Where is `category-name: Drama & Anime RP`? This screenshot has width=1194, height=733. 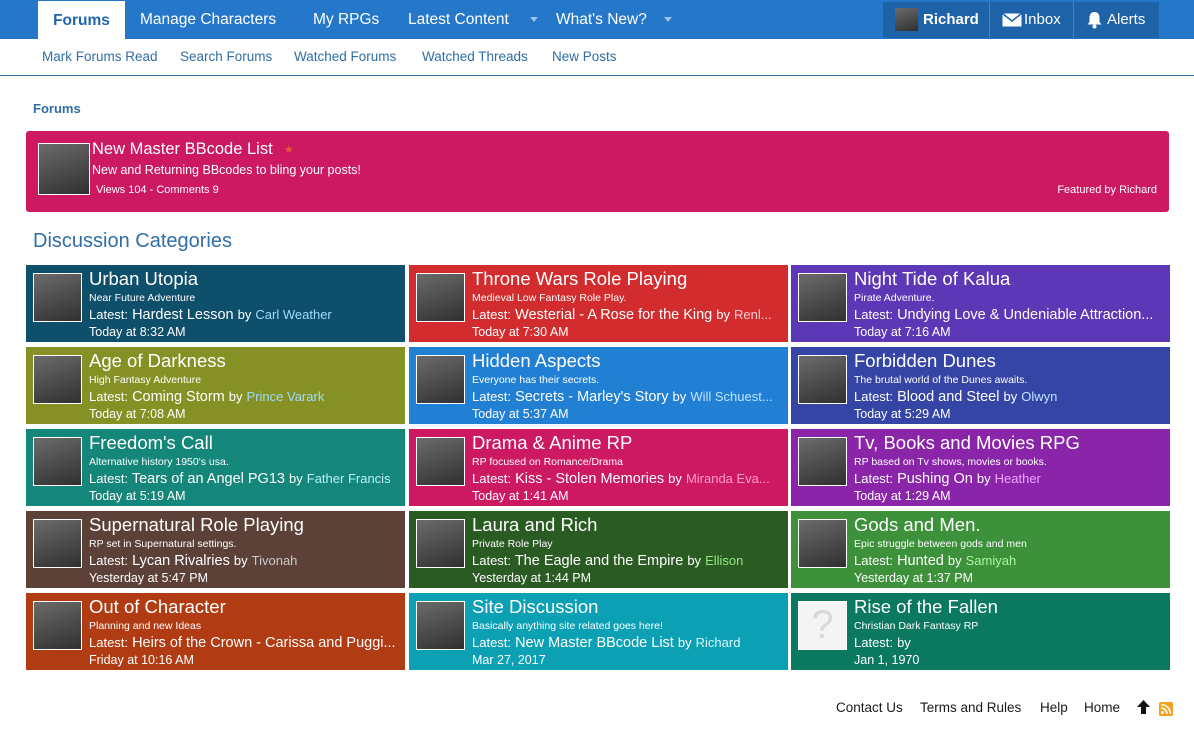 category-name: Drama & Anime RP is located at coordinates (552, 443).